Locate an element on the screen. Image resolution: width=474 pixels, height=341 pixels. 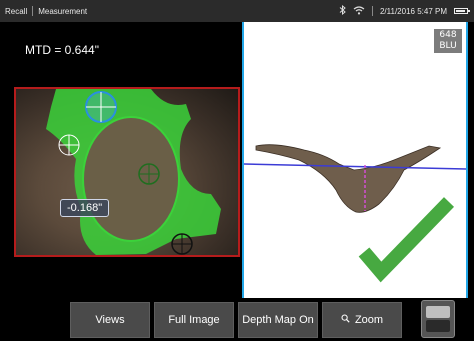
views-button-label: Views is located at coordinates (110, 320).